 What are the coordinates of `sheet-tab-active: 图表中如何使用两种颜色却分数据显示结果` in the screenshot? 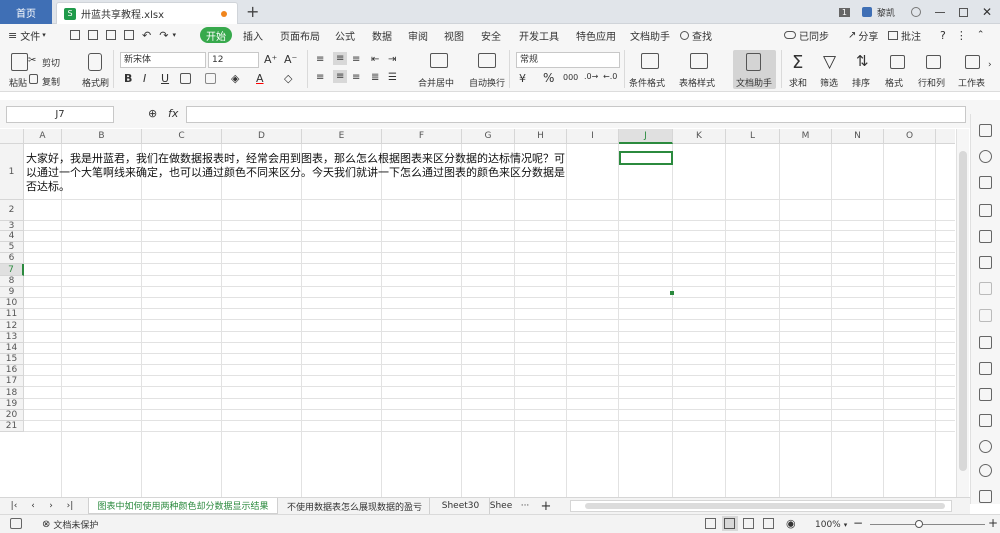 It's located at (183, 506).